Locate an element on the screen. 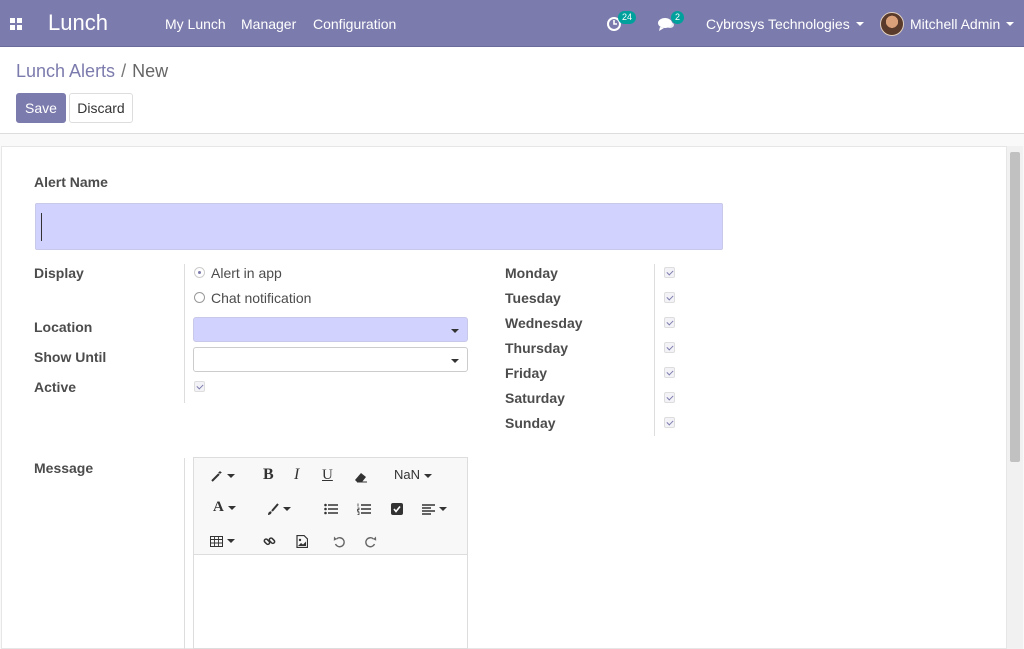 Image resolution: width=1024 pixels, height=649 pixels. message-label: Message is located at coordinates (64, 468).